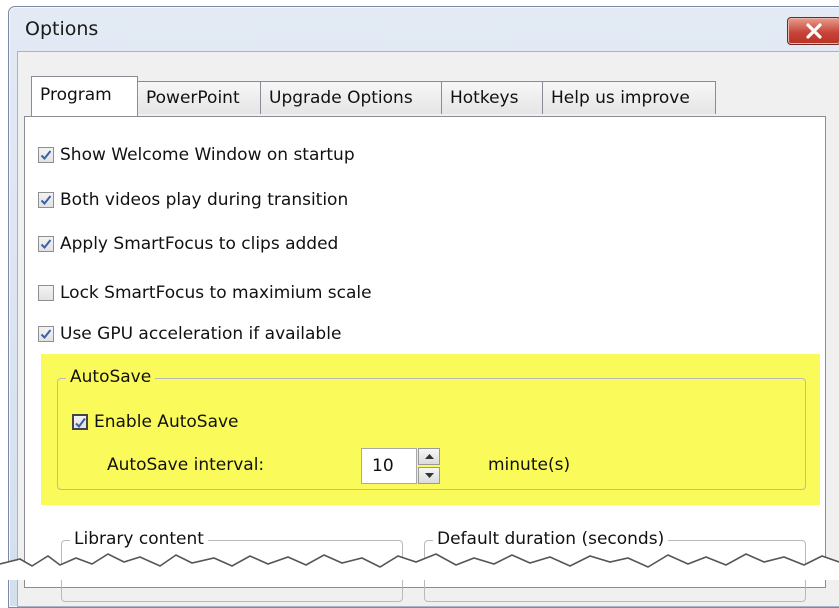  I want to click on tab-powerpoint: PowerPoint, so click(199, 97).